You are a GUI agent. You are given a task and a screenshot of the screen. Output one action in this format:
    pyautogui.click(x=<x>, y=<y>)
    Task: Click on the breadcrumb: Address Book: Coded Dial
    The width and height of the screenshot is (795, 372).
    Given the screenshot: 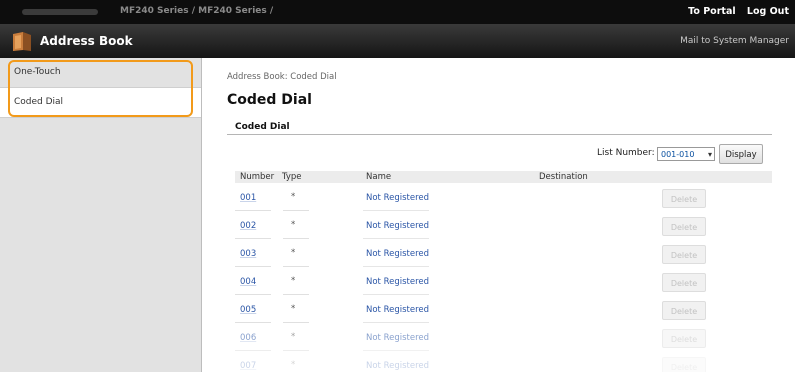 What is the action you would take?
    pyautogui.click(x=282, y=77)
    